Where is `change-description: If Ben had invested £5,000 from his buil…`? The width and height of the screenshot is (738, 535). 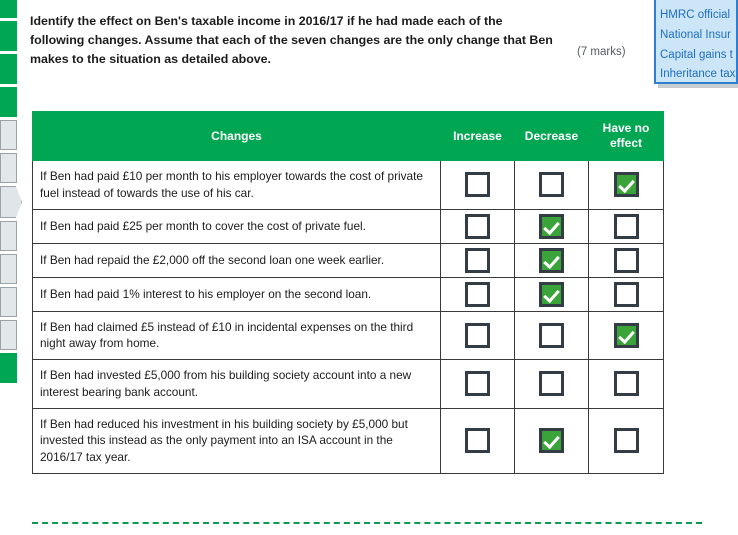
change-description: If Ben had invested £5,000 from his buil… is located at coordinates (236, 384).